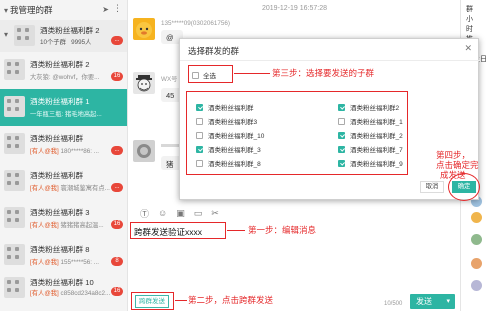 The height and width of the screenshot is (311, 486). Describe the element at coordinates (105, 9) in the screenshot. I see `send-icon: ➤` at that location.